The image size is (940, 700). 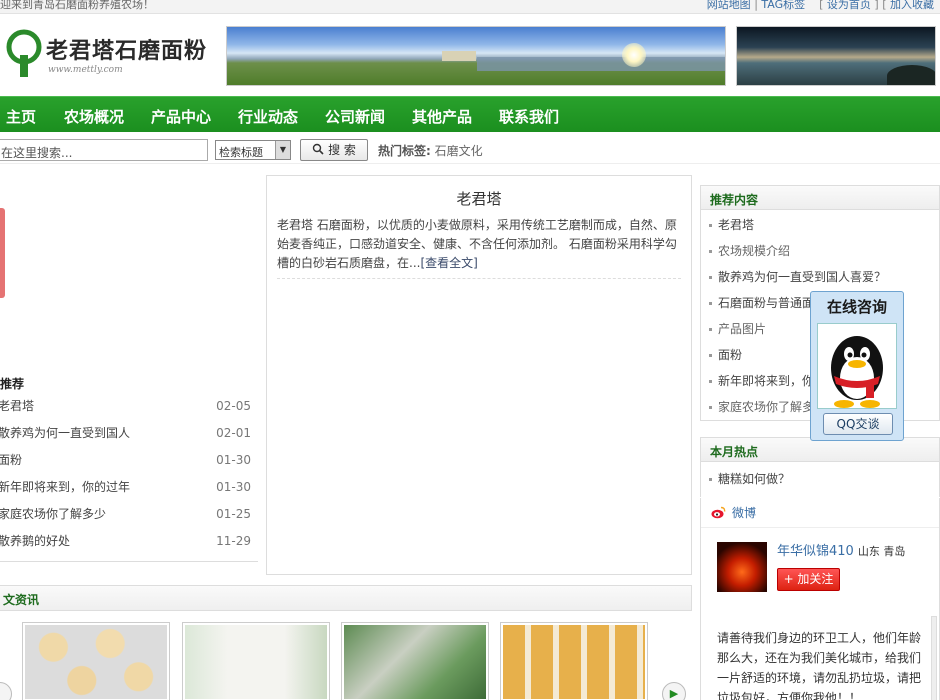 What do you see at coordinates (21, 116) in the screenshot?
I see `nav-item-home: 主页` at bounding box center [21, 116].